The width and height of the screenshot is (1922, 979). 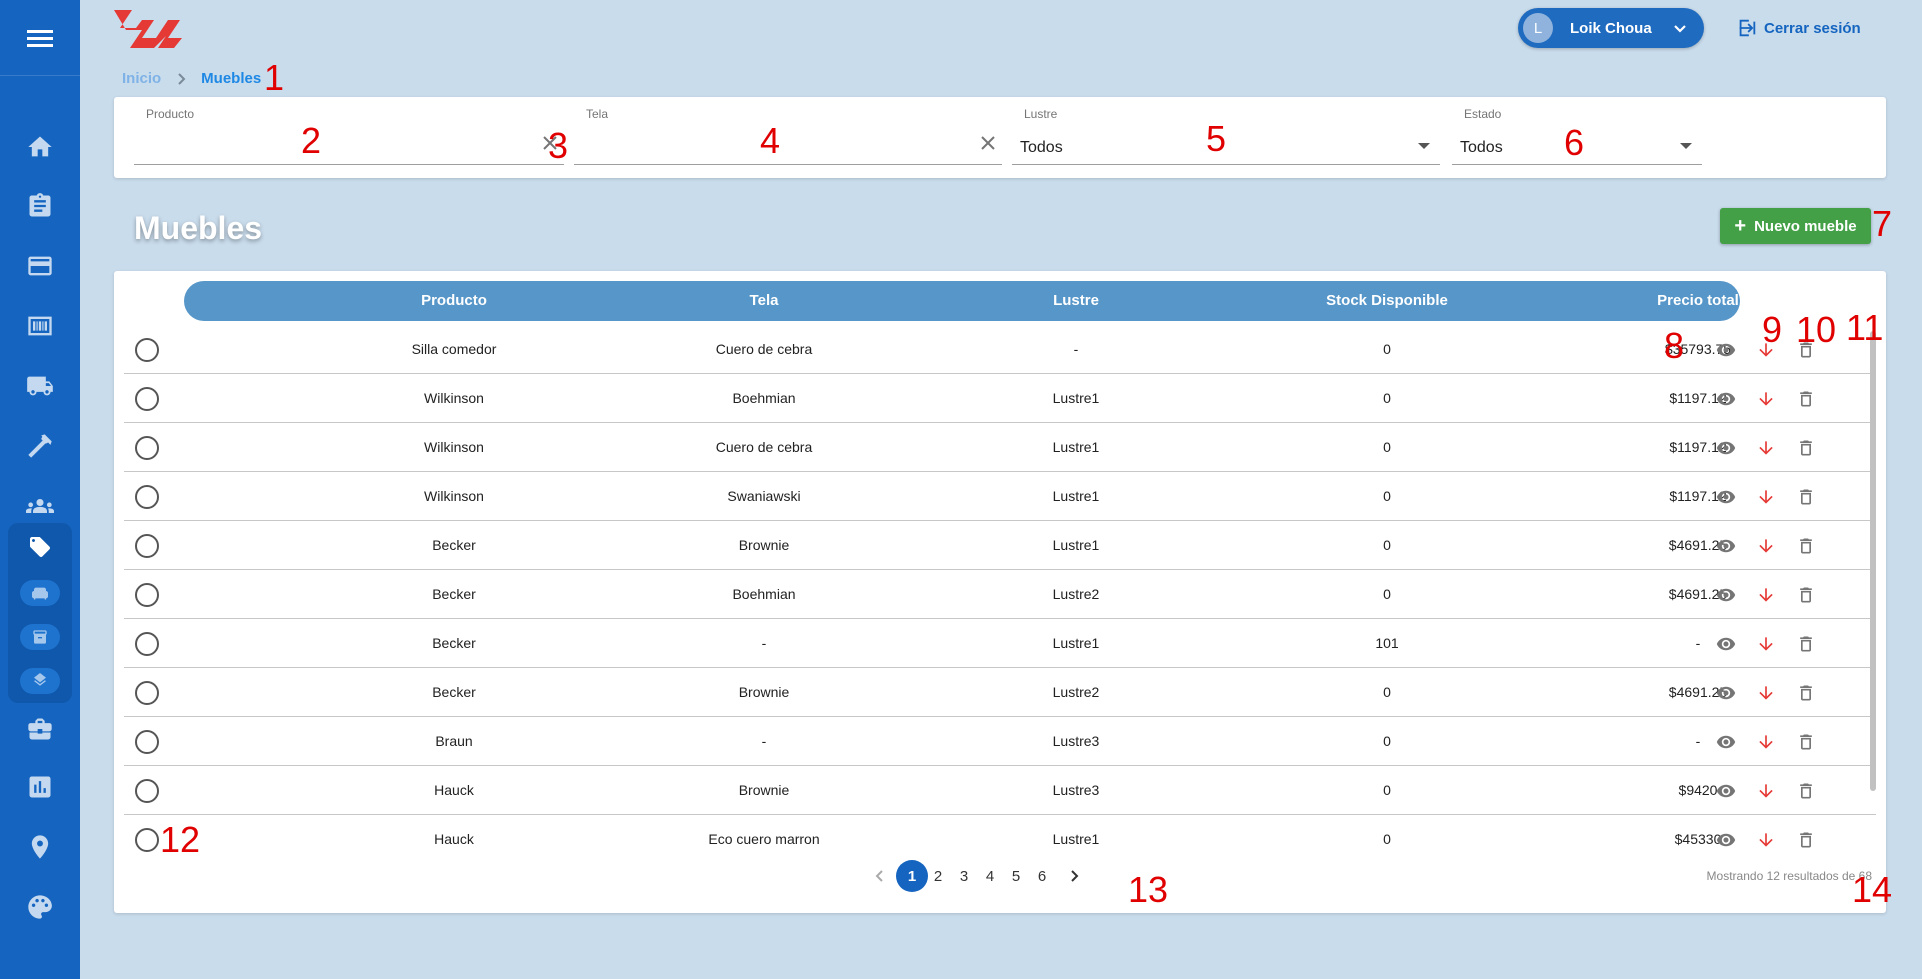 What do you see at coordinates (40, 787) in the screenshot?
I see `sidebar-item-reports` at bounding box center [40, 787].